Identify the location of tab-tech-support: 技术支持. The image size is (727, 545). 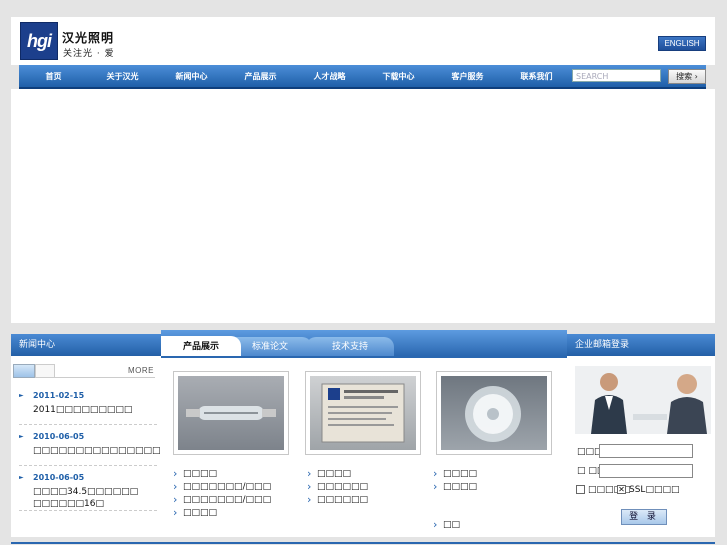
(350, 347).